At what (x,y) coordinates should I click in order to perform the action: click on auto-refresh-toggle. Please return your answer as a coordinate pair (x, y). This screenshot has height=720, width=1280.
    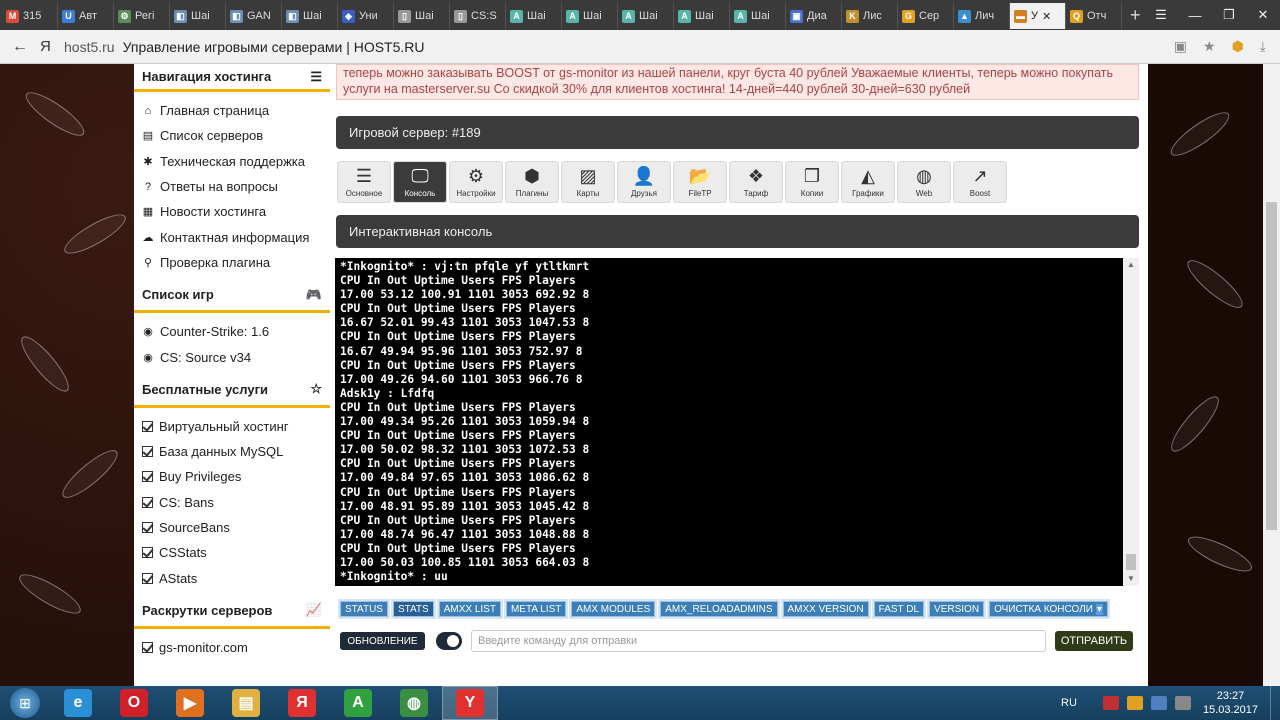
    Looking at the image, I should click on (449, 641).